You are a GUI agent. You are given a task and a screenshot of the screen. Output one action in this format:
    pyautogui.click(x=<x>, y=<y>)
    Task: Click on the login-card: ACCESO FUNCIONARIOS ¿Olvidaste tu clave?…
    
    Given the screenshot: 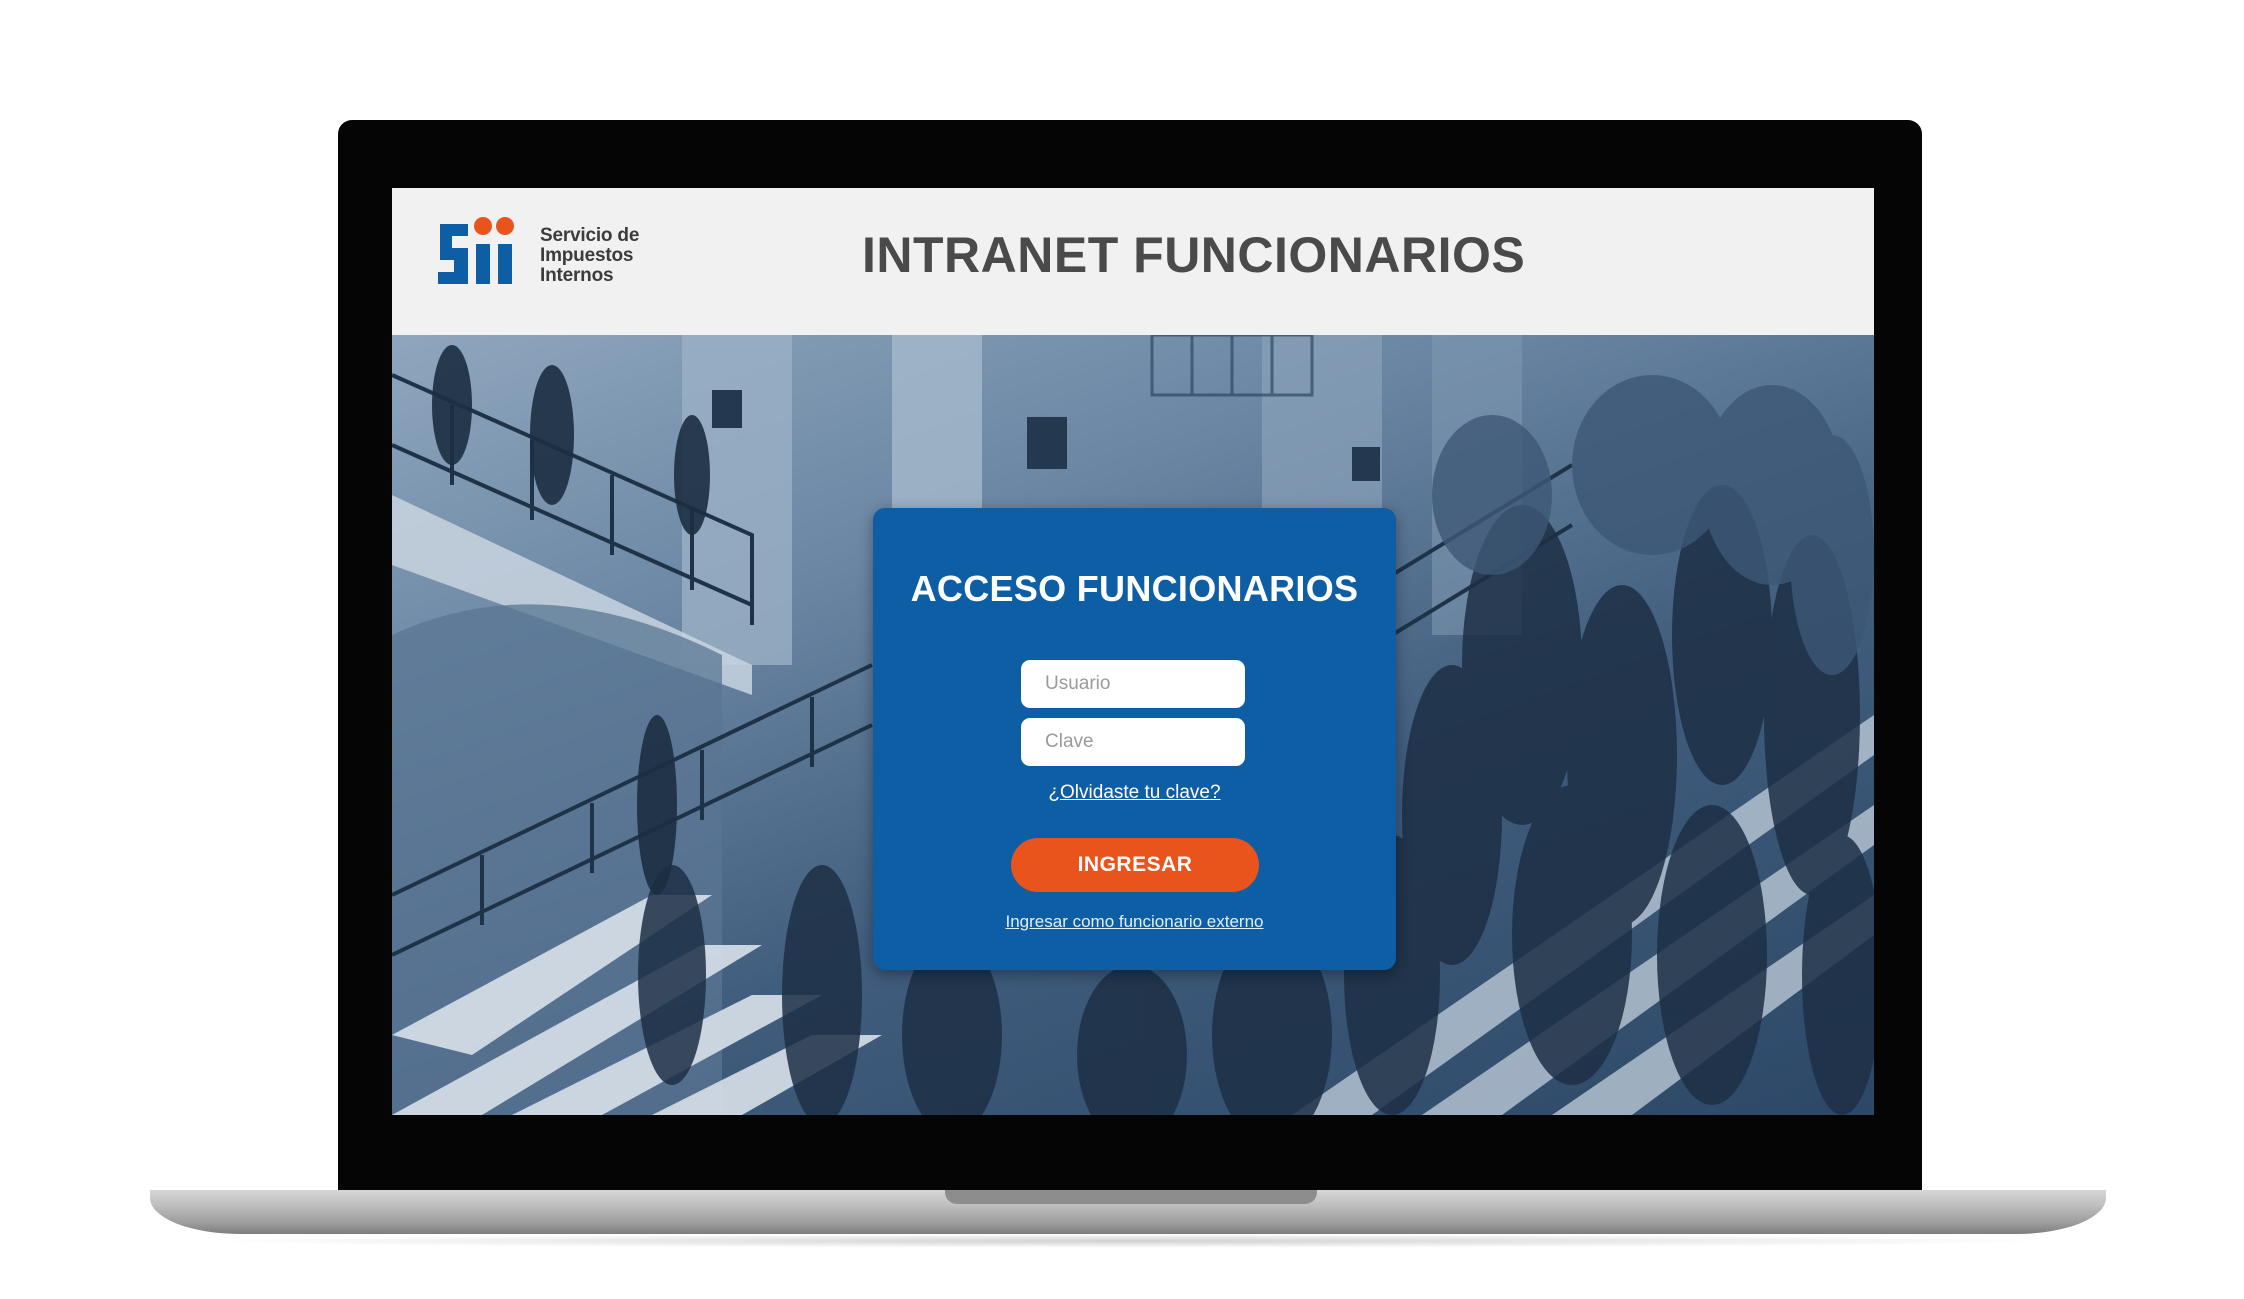 What is the action you would take?
    pyautogui.click(x=1134, y=739)
    